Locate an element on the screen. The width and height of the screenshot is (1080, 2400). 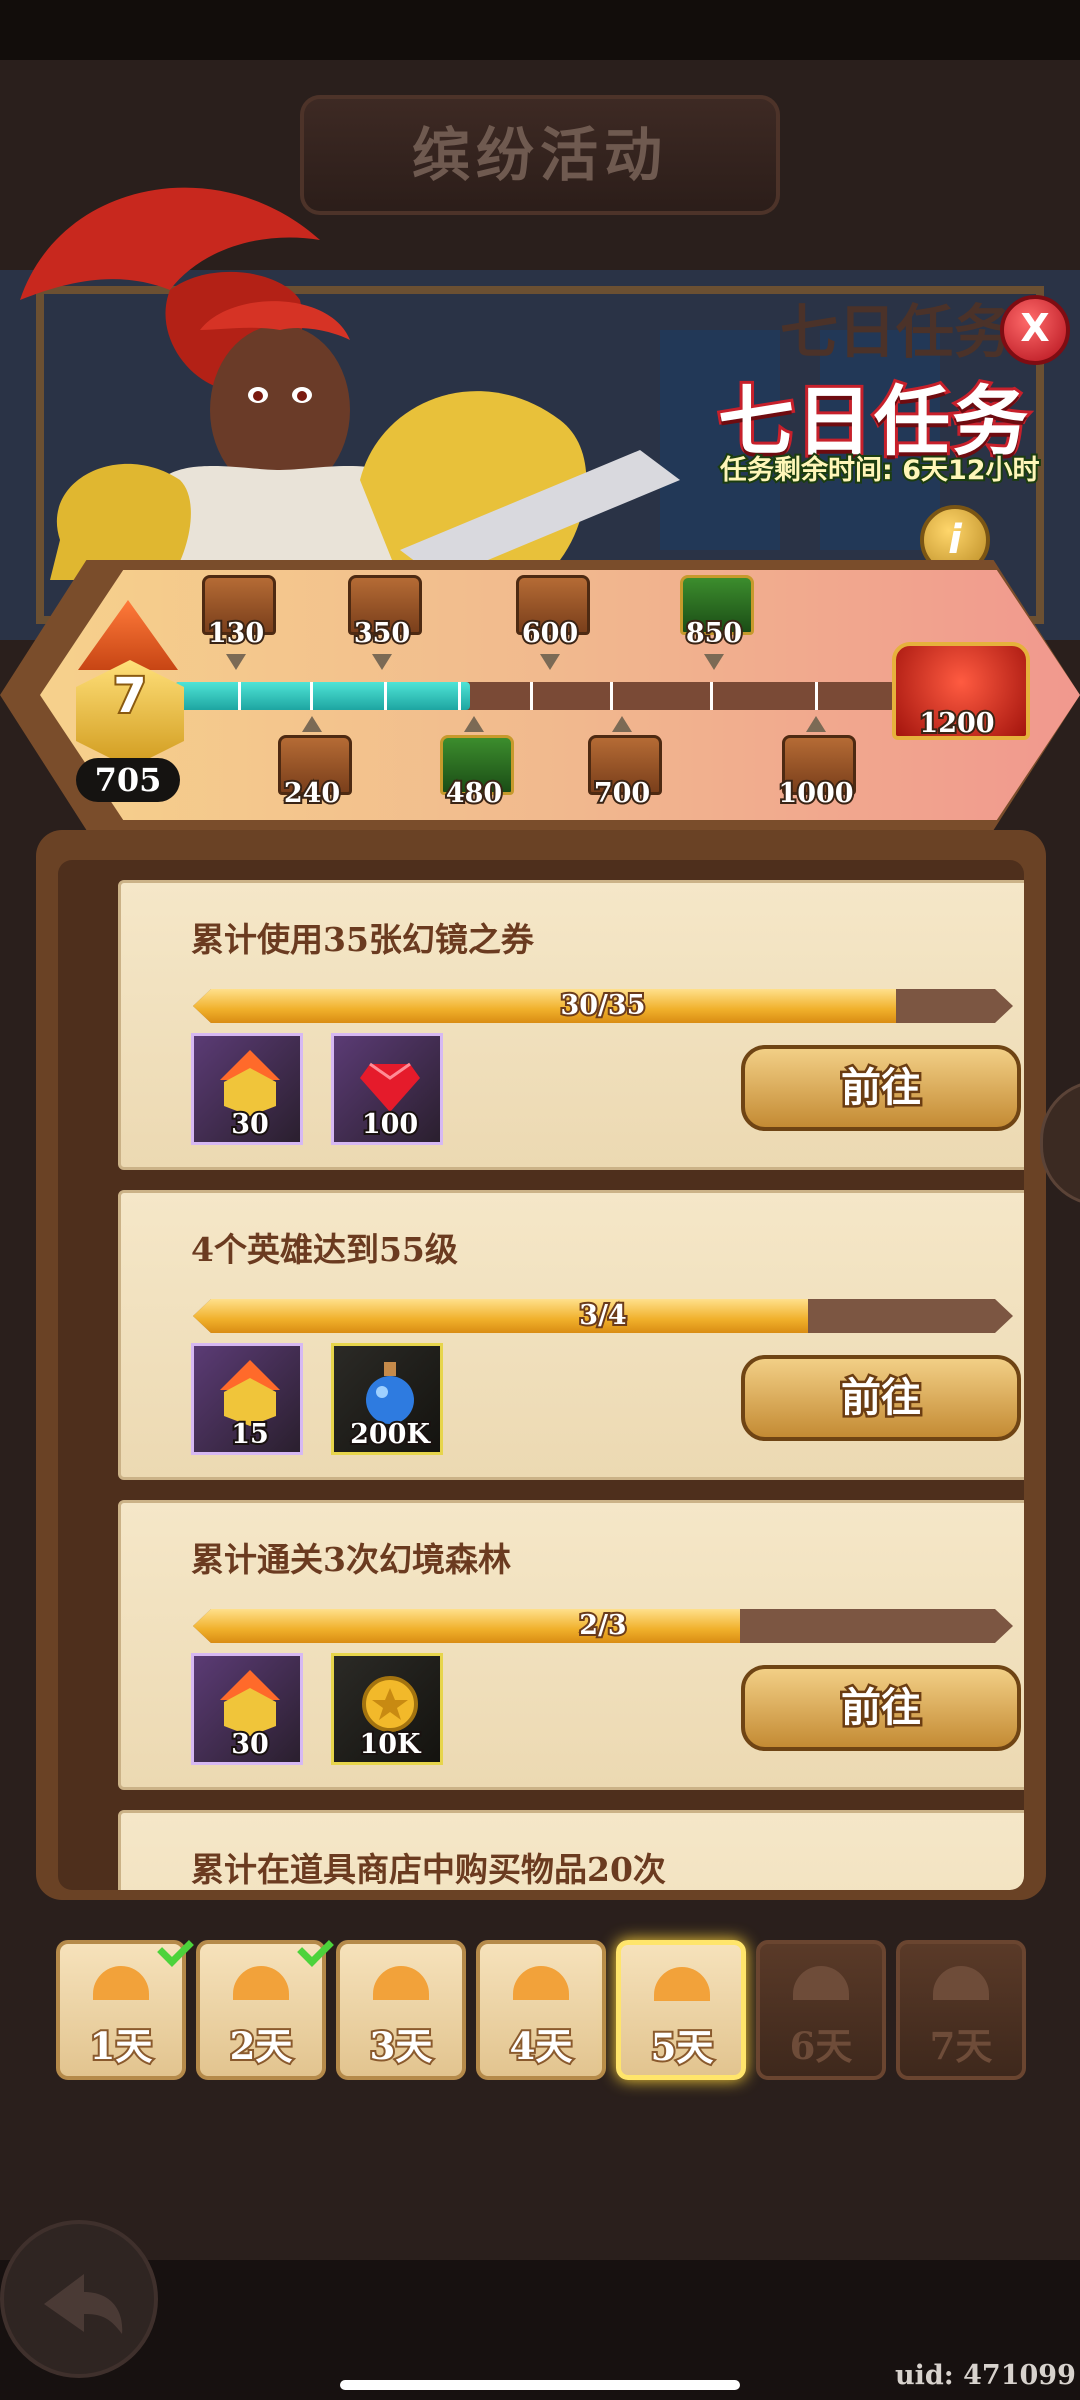
milestone-label: 700 is located at coordinates (622, 793).